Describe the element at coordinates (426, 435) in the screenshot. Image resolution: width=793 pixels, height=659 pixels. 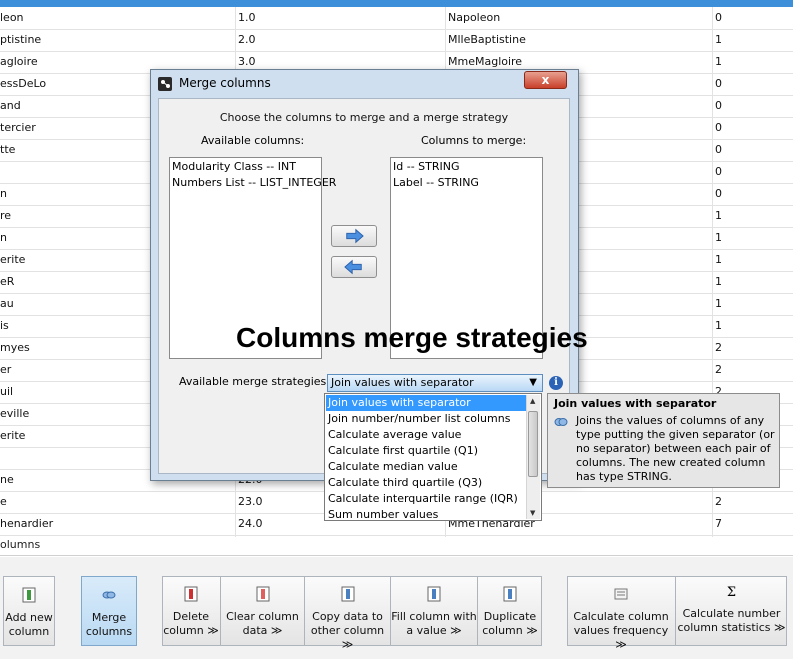
I see `dropdown-option: Calculate average value` at that location.